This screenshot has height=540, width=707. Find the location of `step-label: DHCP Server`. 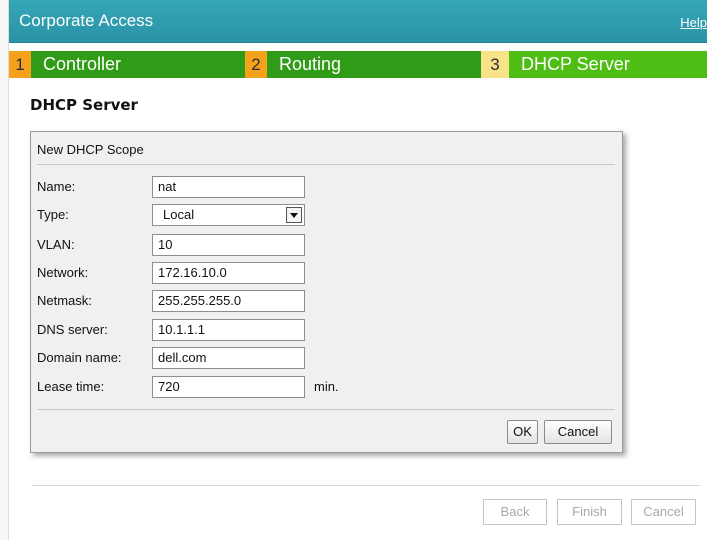

step-label: DHCP Server is located at coordinates (575, 64).